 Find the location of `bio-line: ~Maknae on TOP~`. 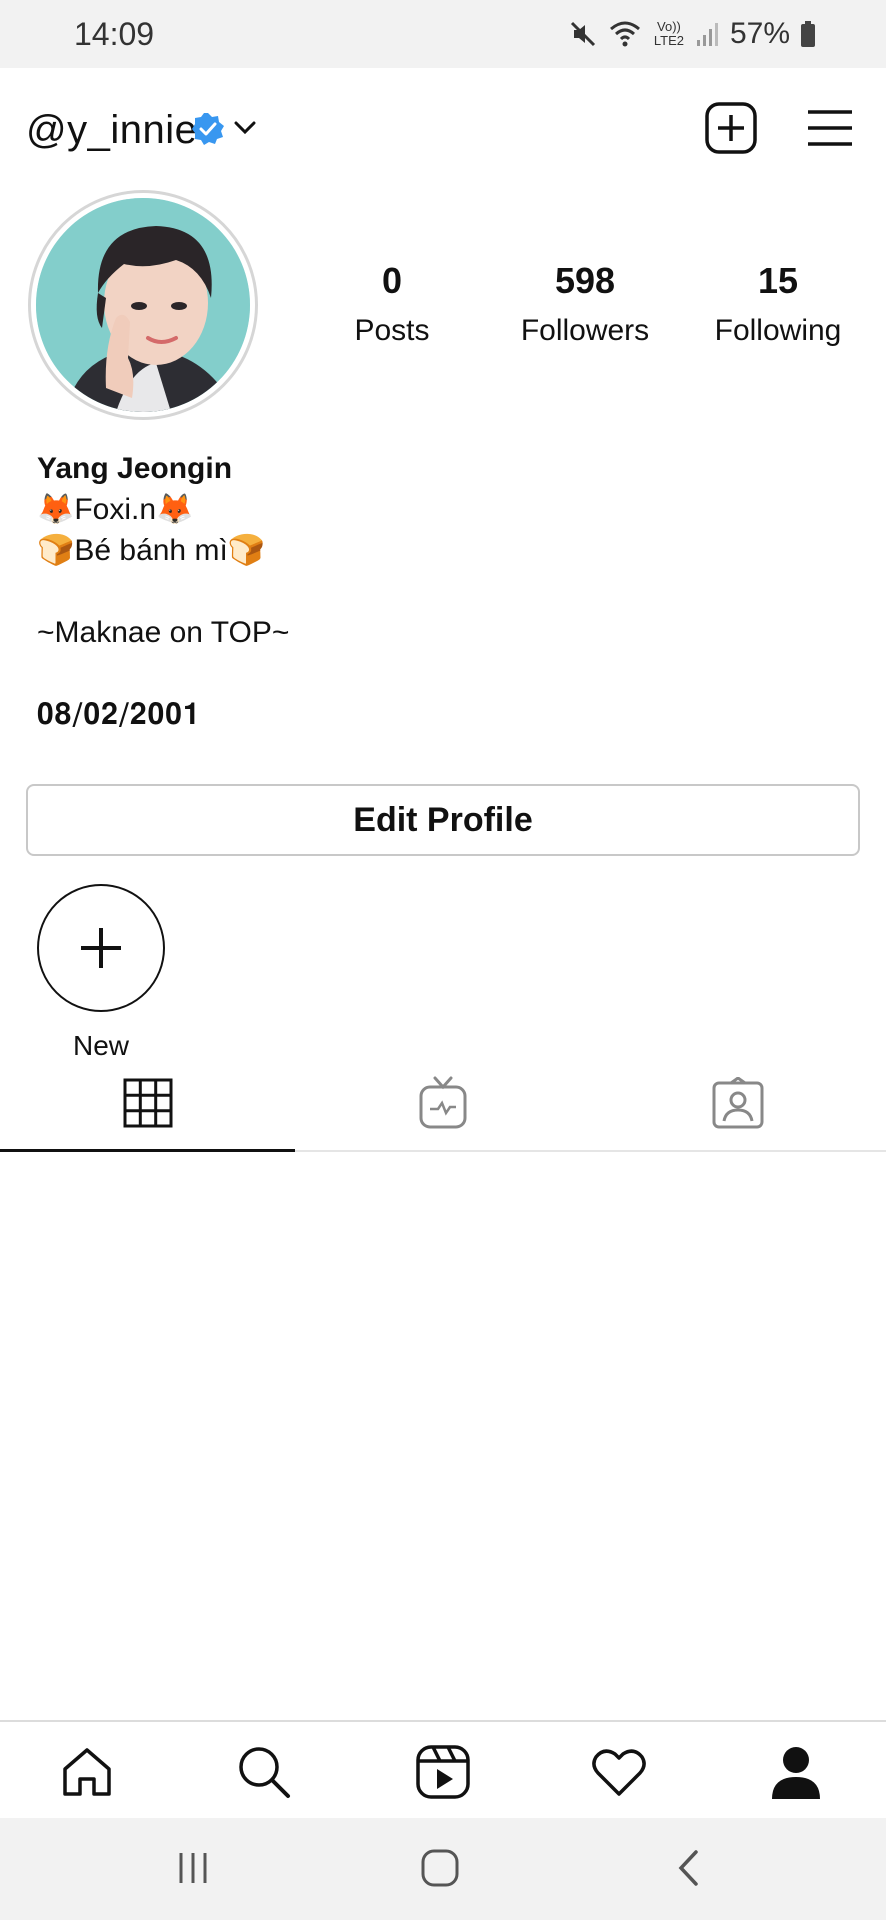

bio-line: ~Maknae on TOP~ is located at coordinates (163, 632).